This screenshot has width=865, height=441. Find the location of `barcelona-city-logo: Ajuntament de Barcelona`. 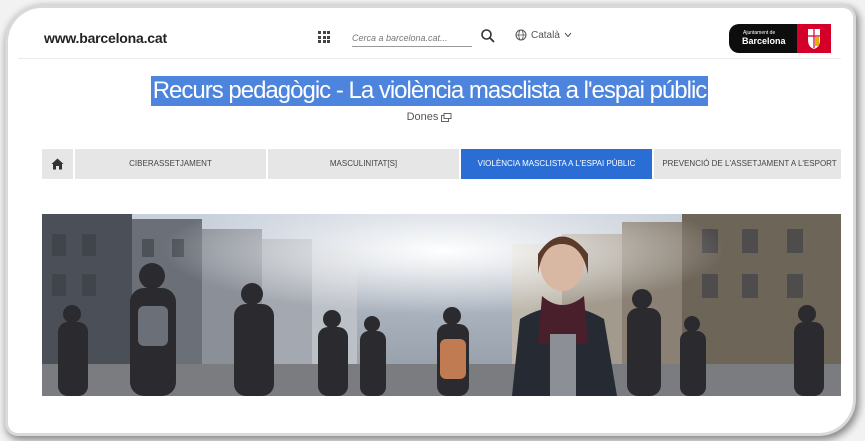

barcelona-city-logo: Ajuntament de Barcelona is located at coordinates (780, 38).